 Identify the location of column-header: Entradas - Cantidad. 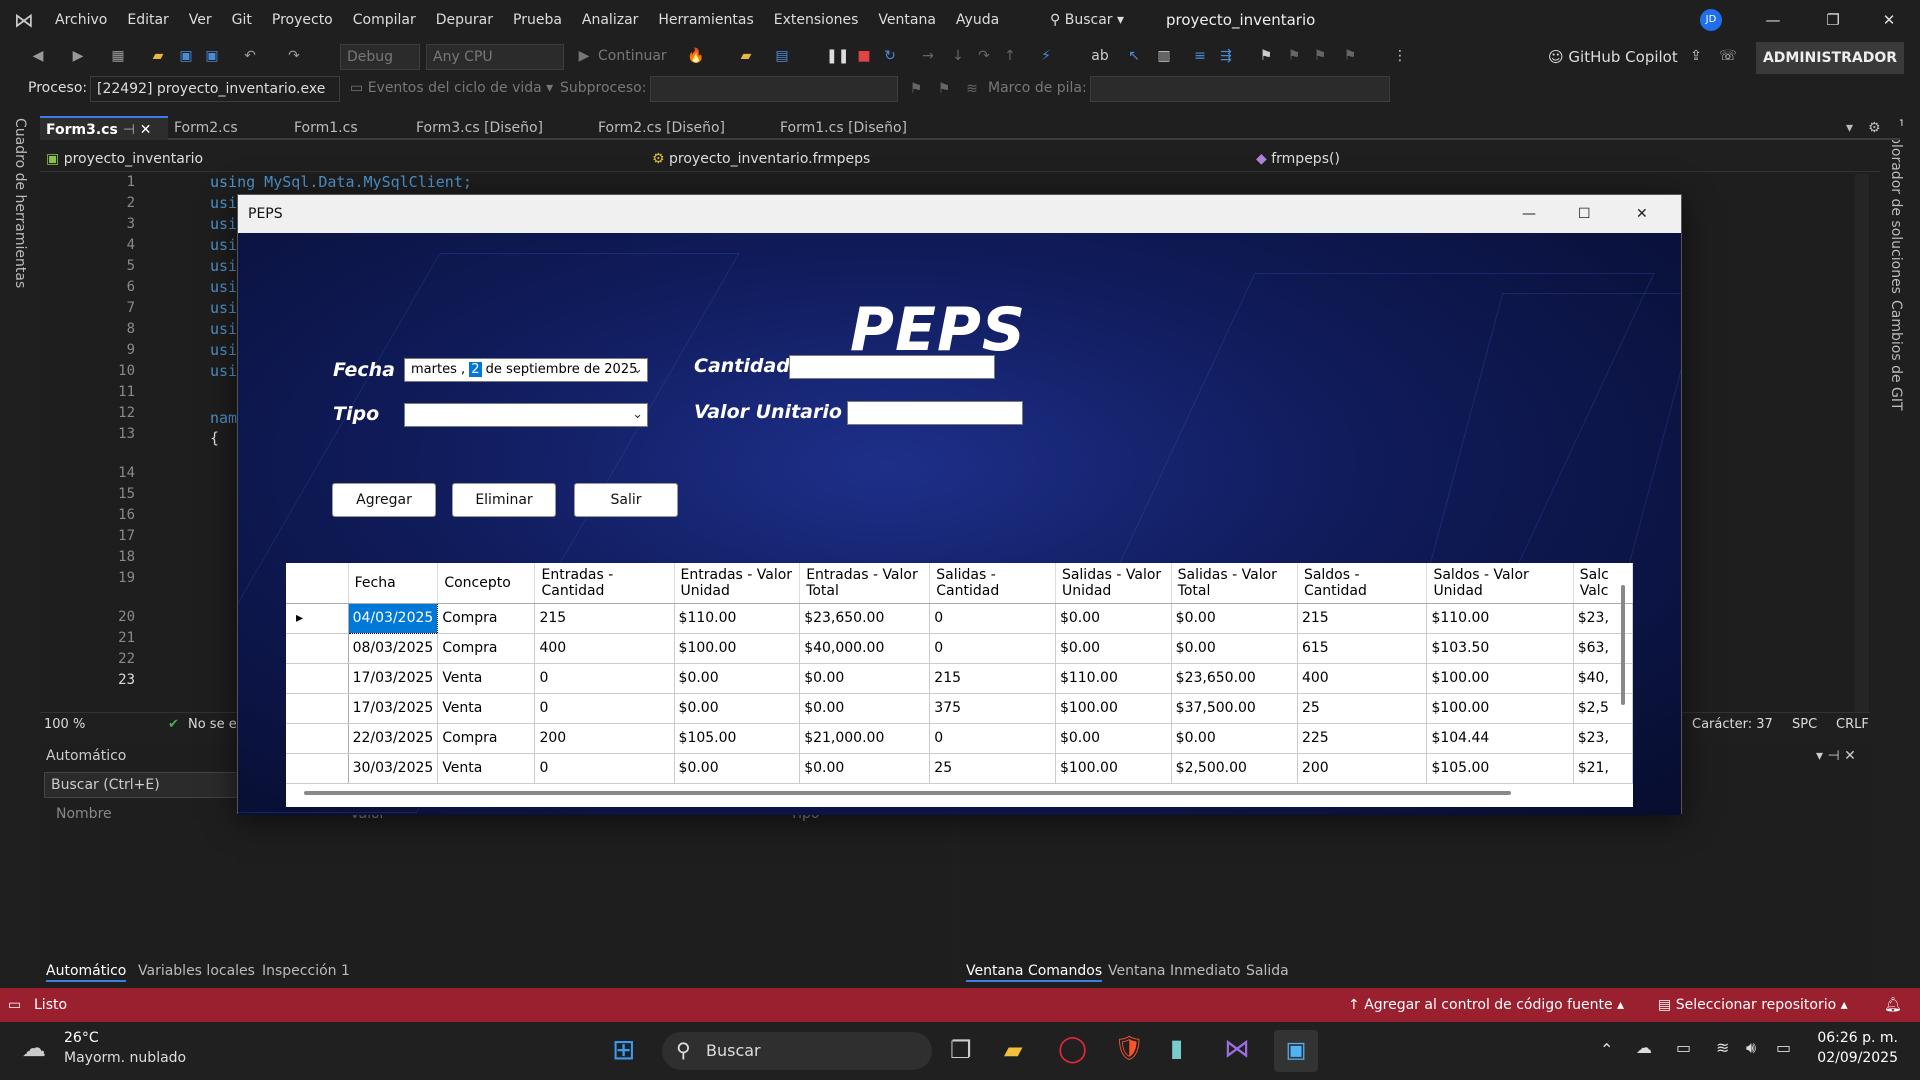
(604, 583).